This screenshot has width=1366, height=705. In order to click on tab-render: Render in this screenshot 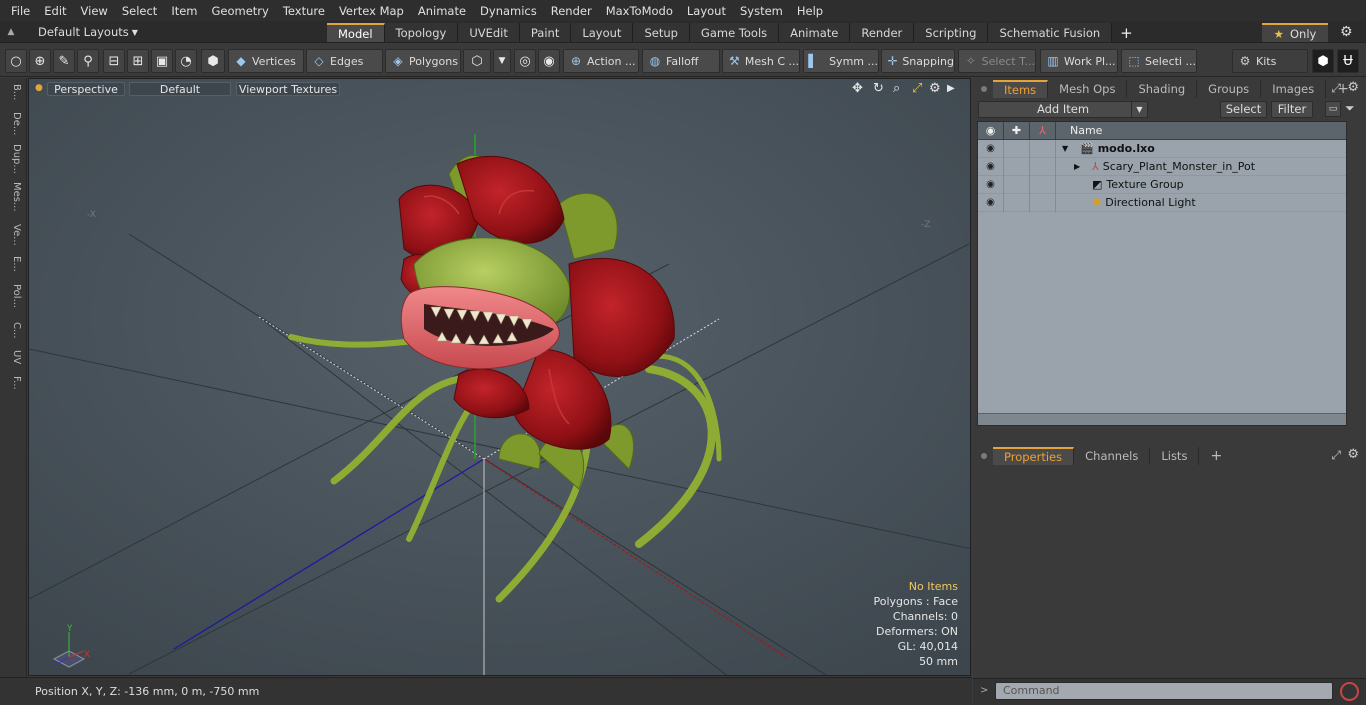, I will do `click(882, 32)`.